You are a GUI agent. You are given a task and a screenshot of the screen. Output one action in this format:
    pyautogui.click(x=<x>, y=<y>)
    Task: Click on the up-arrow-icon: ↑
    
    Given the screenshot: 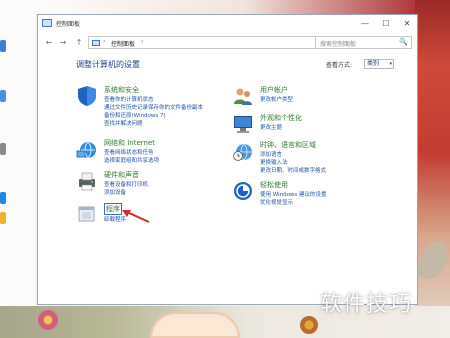 What is the action you would take?
    pyautogui.click(x=79, y=43)
    